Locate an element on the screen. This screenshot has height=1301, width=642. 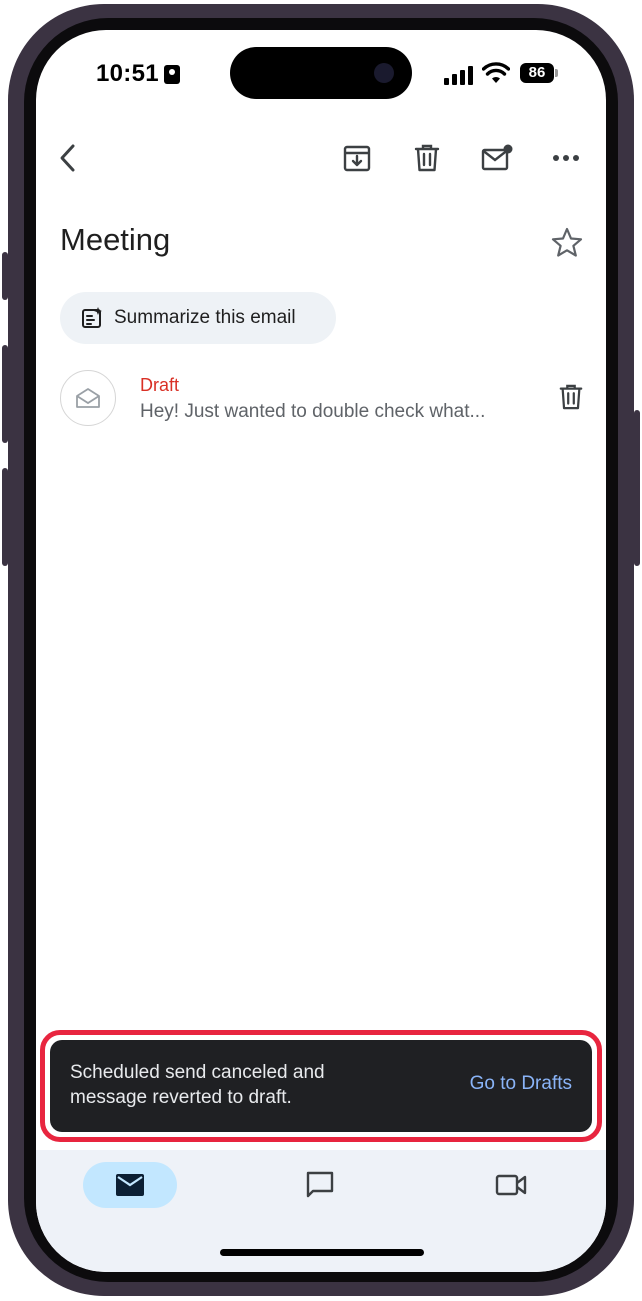
summarize-label: Summarize this email is located at coordinates (205, 317).